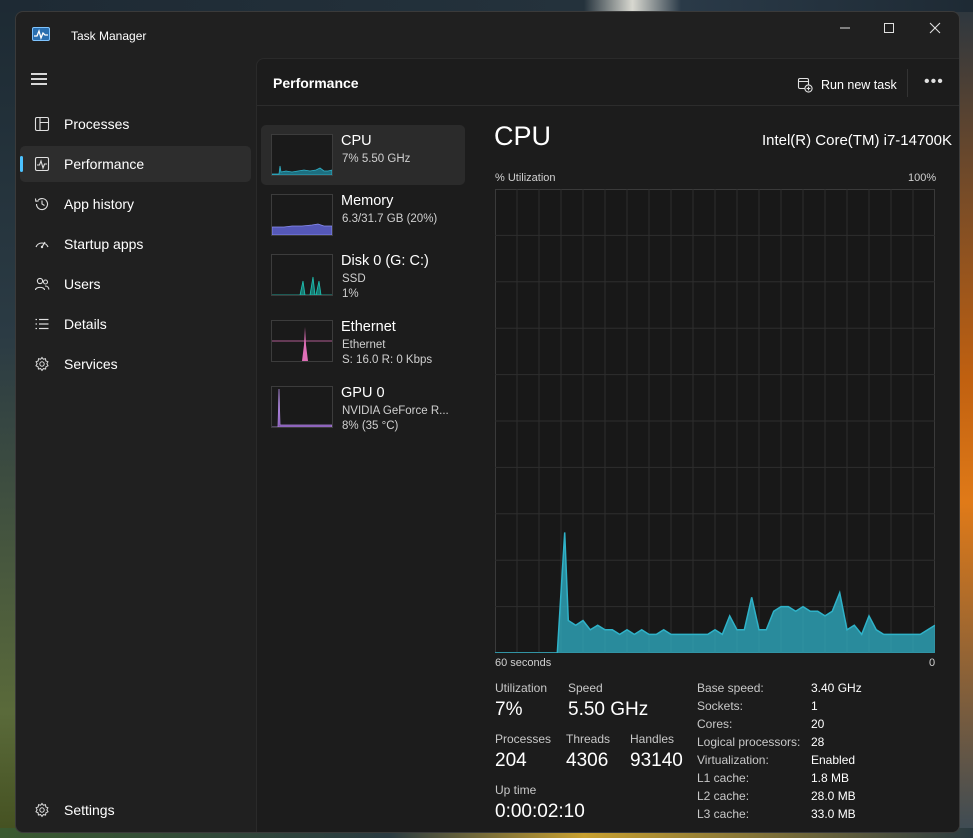  Describe the element at coordinates (302, 407) in the screenshot. I see `gpu-thumbnail-graph` at that location.